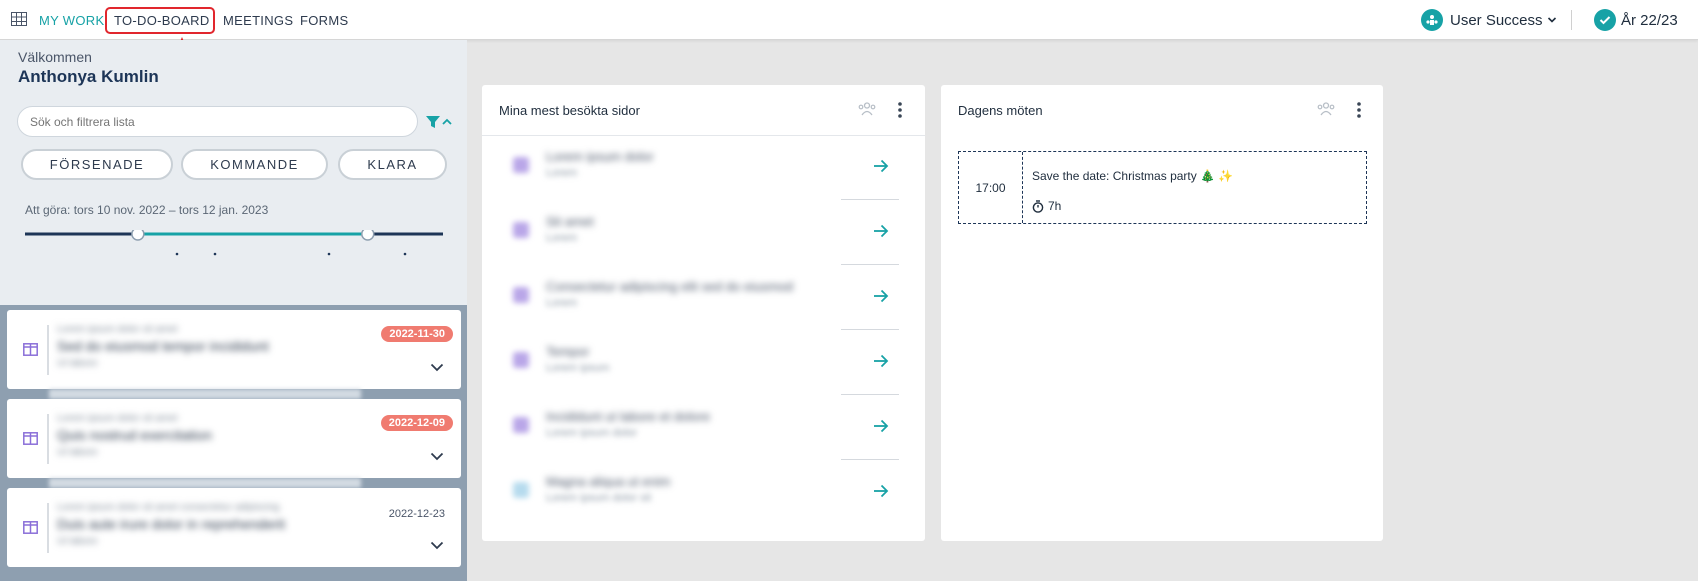 The image size is (1698, 581). I want to click on nav-divider, so click(1571, 20).